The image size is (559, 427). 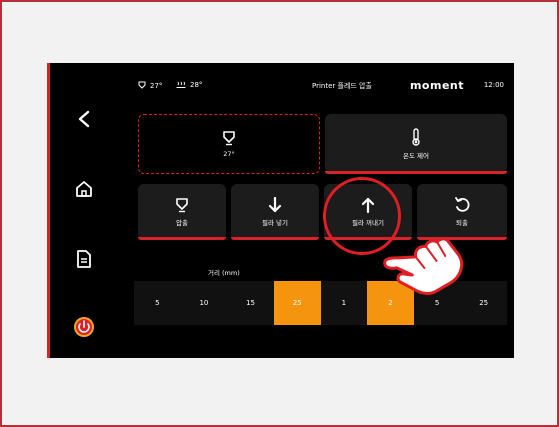 I want to click on nozzle-temp-card: 27°, so click(x=229, y=144).